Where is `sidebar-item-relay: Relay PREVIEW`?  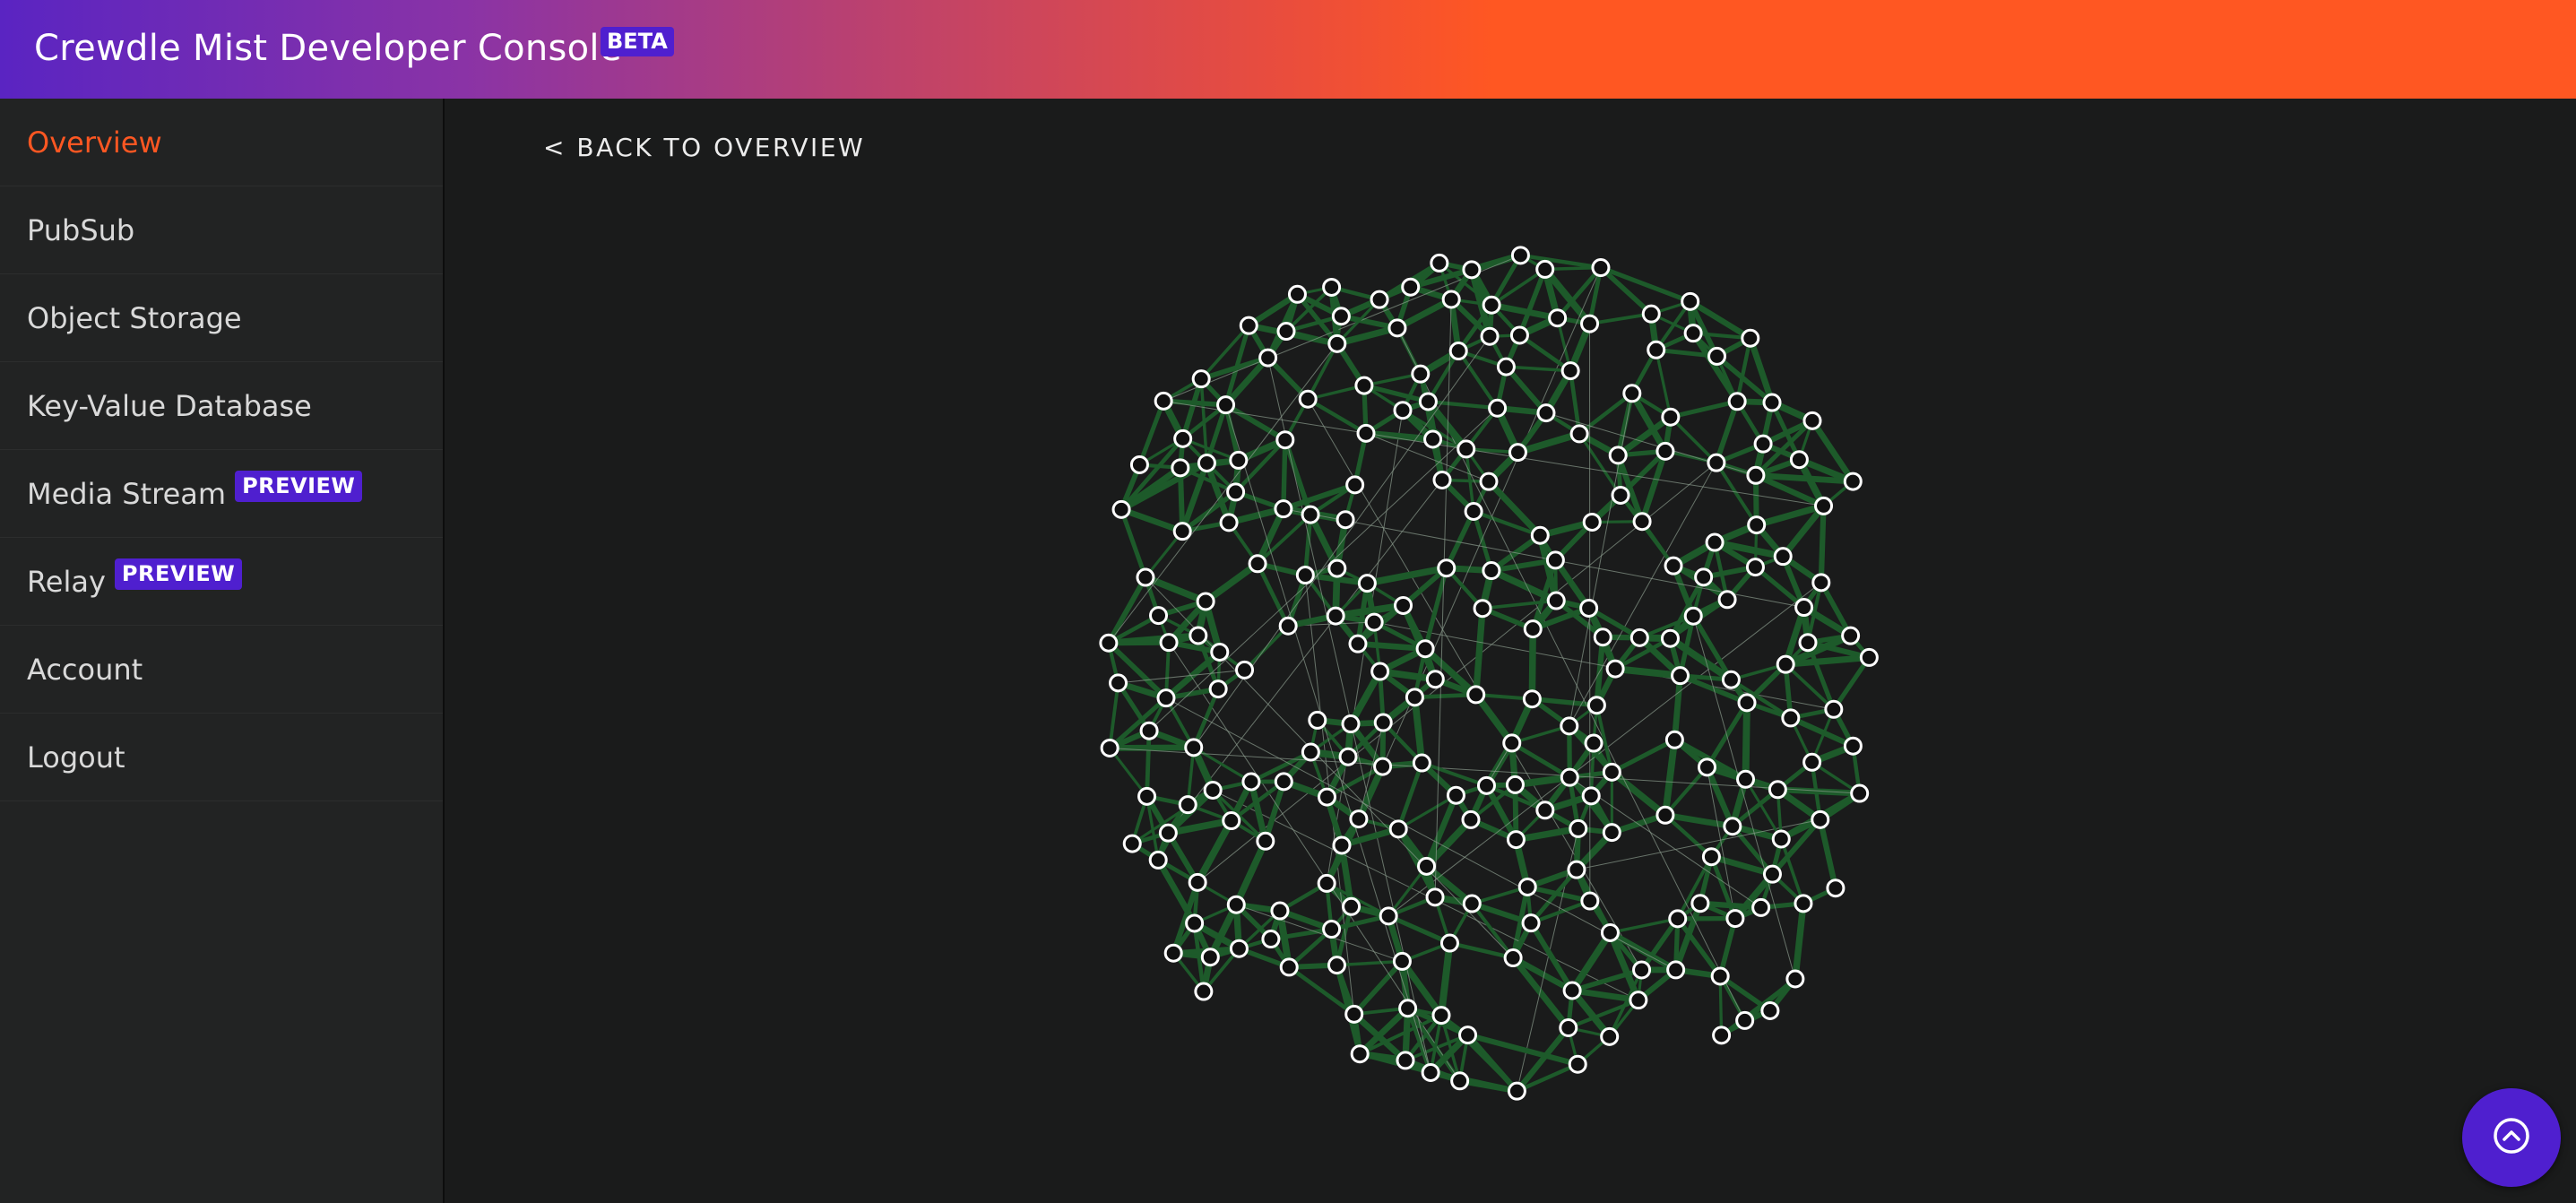
sidebar-item-relay: Relay PREVIEW is located at coordinates (221, 582).